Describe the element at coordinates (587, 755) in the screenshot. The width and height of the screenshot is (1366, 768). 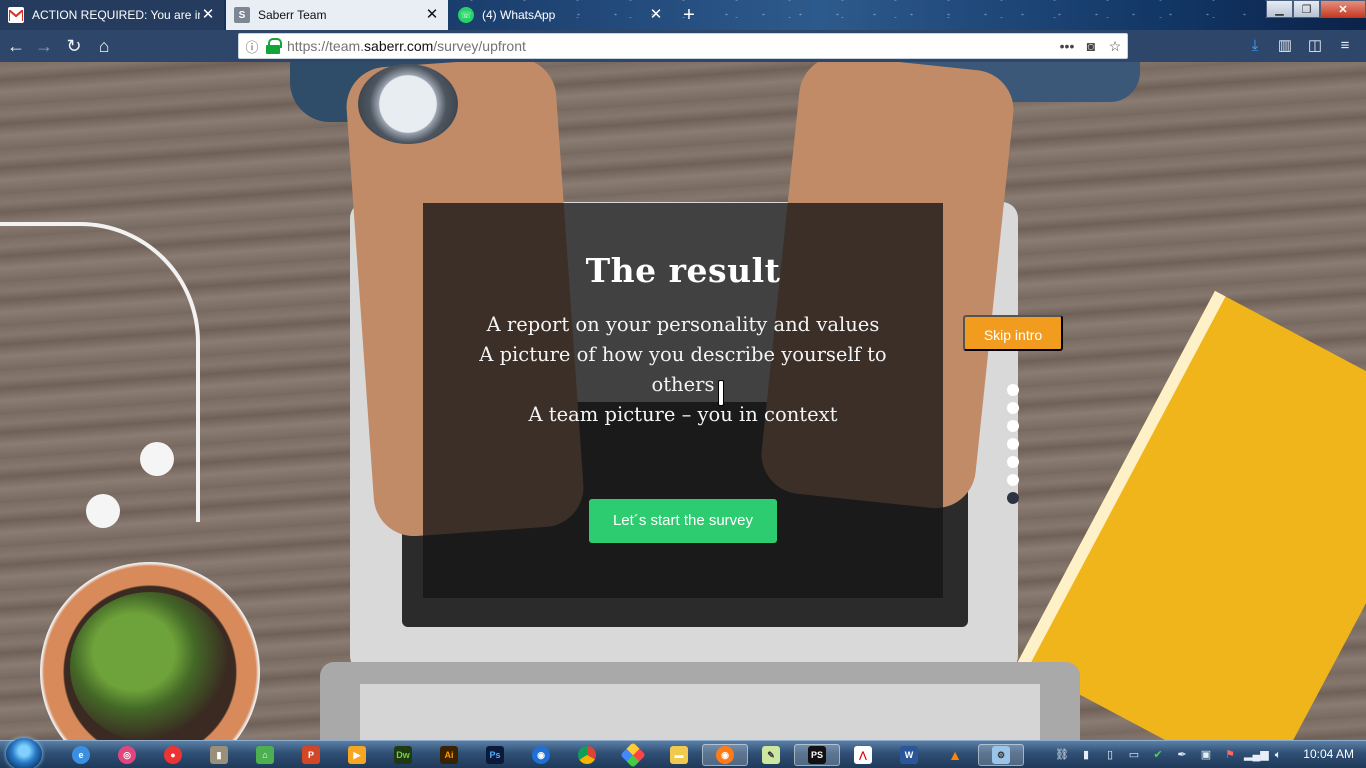
I see `chrome-icon` at that location.